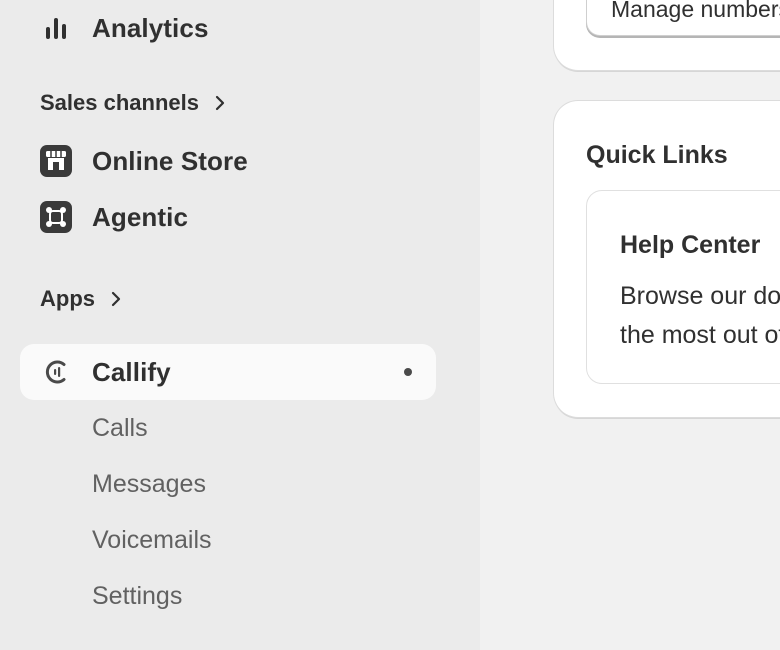  I want to click on numbers-card: Manage numbers, so click(667, 35).